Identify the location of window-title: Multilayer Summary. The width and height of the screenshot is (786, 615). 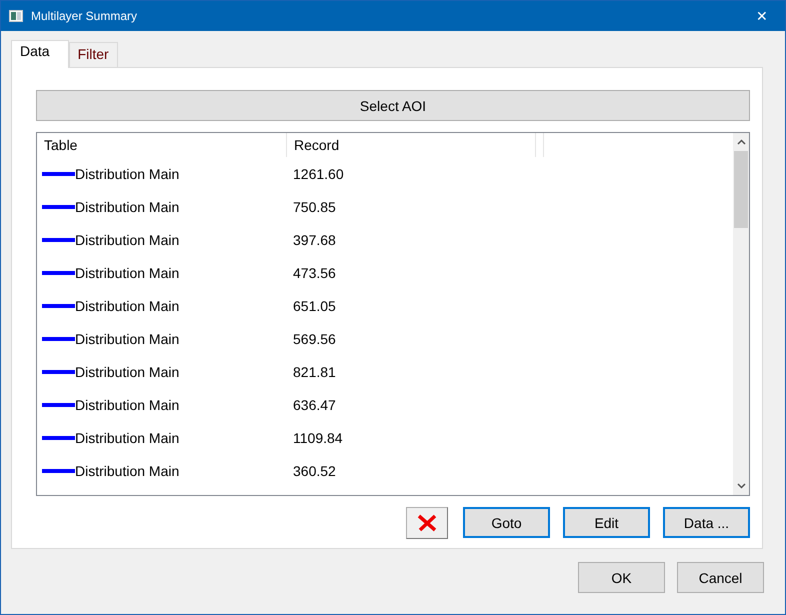
(84, 16).